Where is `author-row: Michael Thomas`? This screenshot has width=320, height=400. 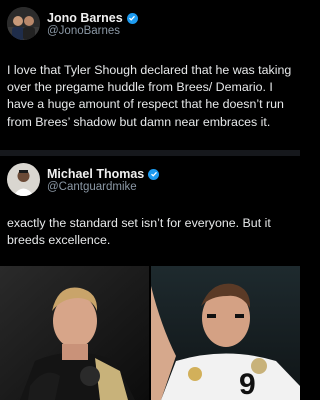 author-row: Michael Thomas is located at coordinates (103, 174).